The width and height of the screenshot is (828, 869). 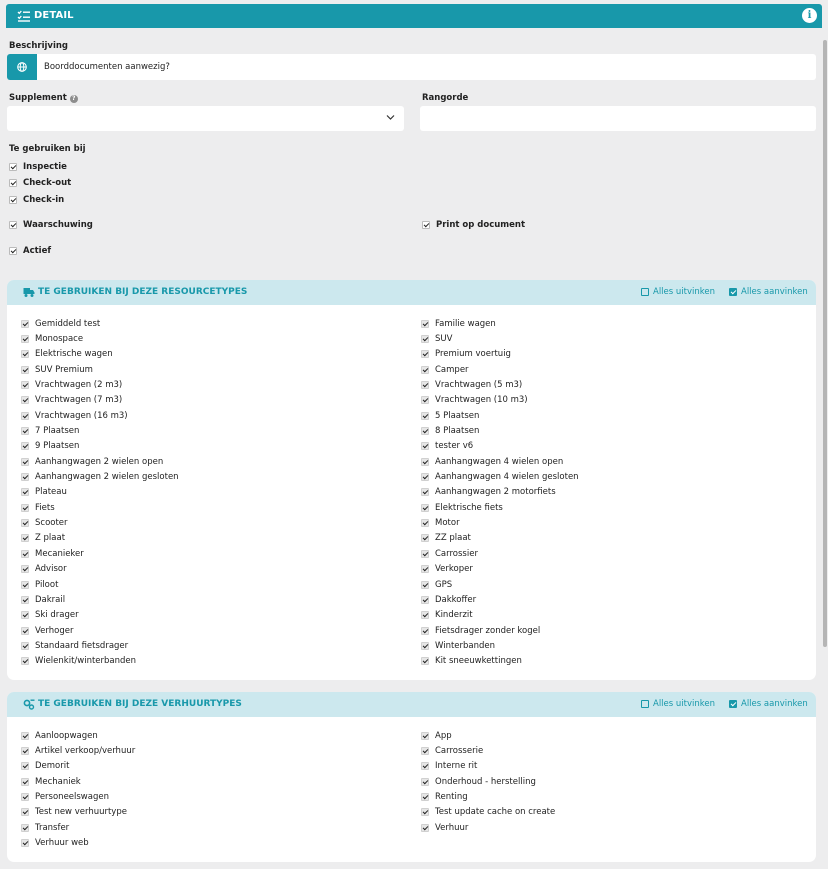 I want to click on checkbox-list-item: Vrachtwagen (5 m3), so click(x=500, y=384).